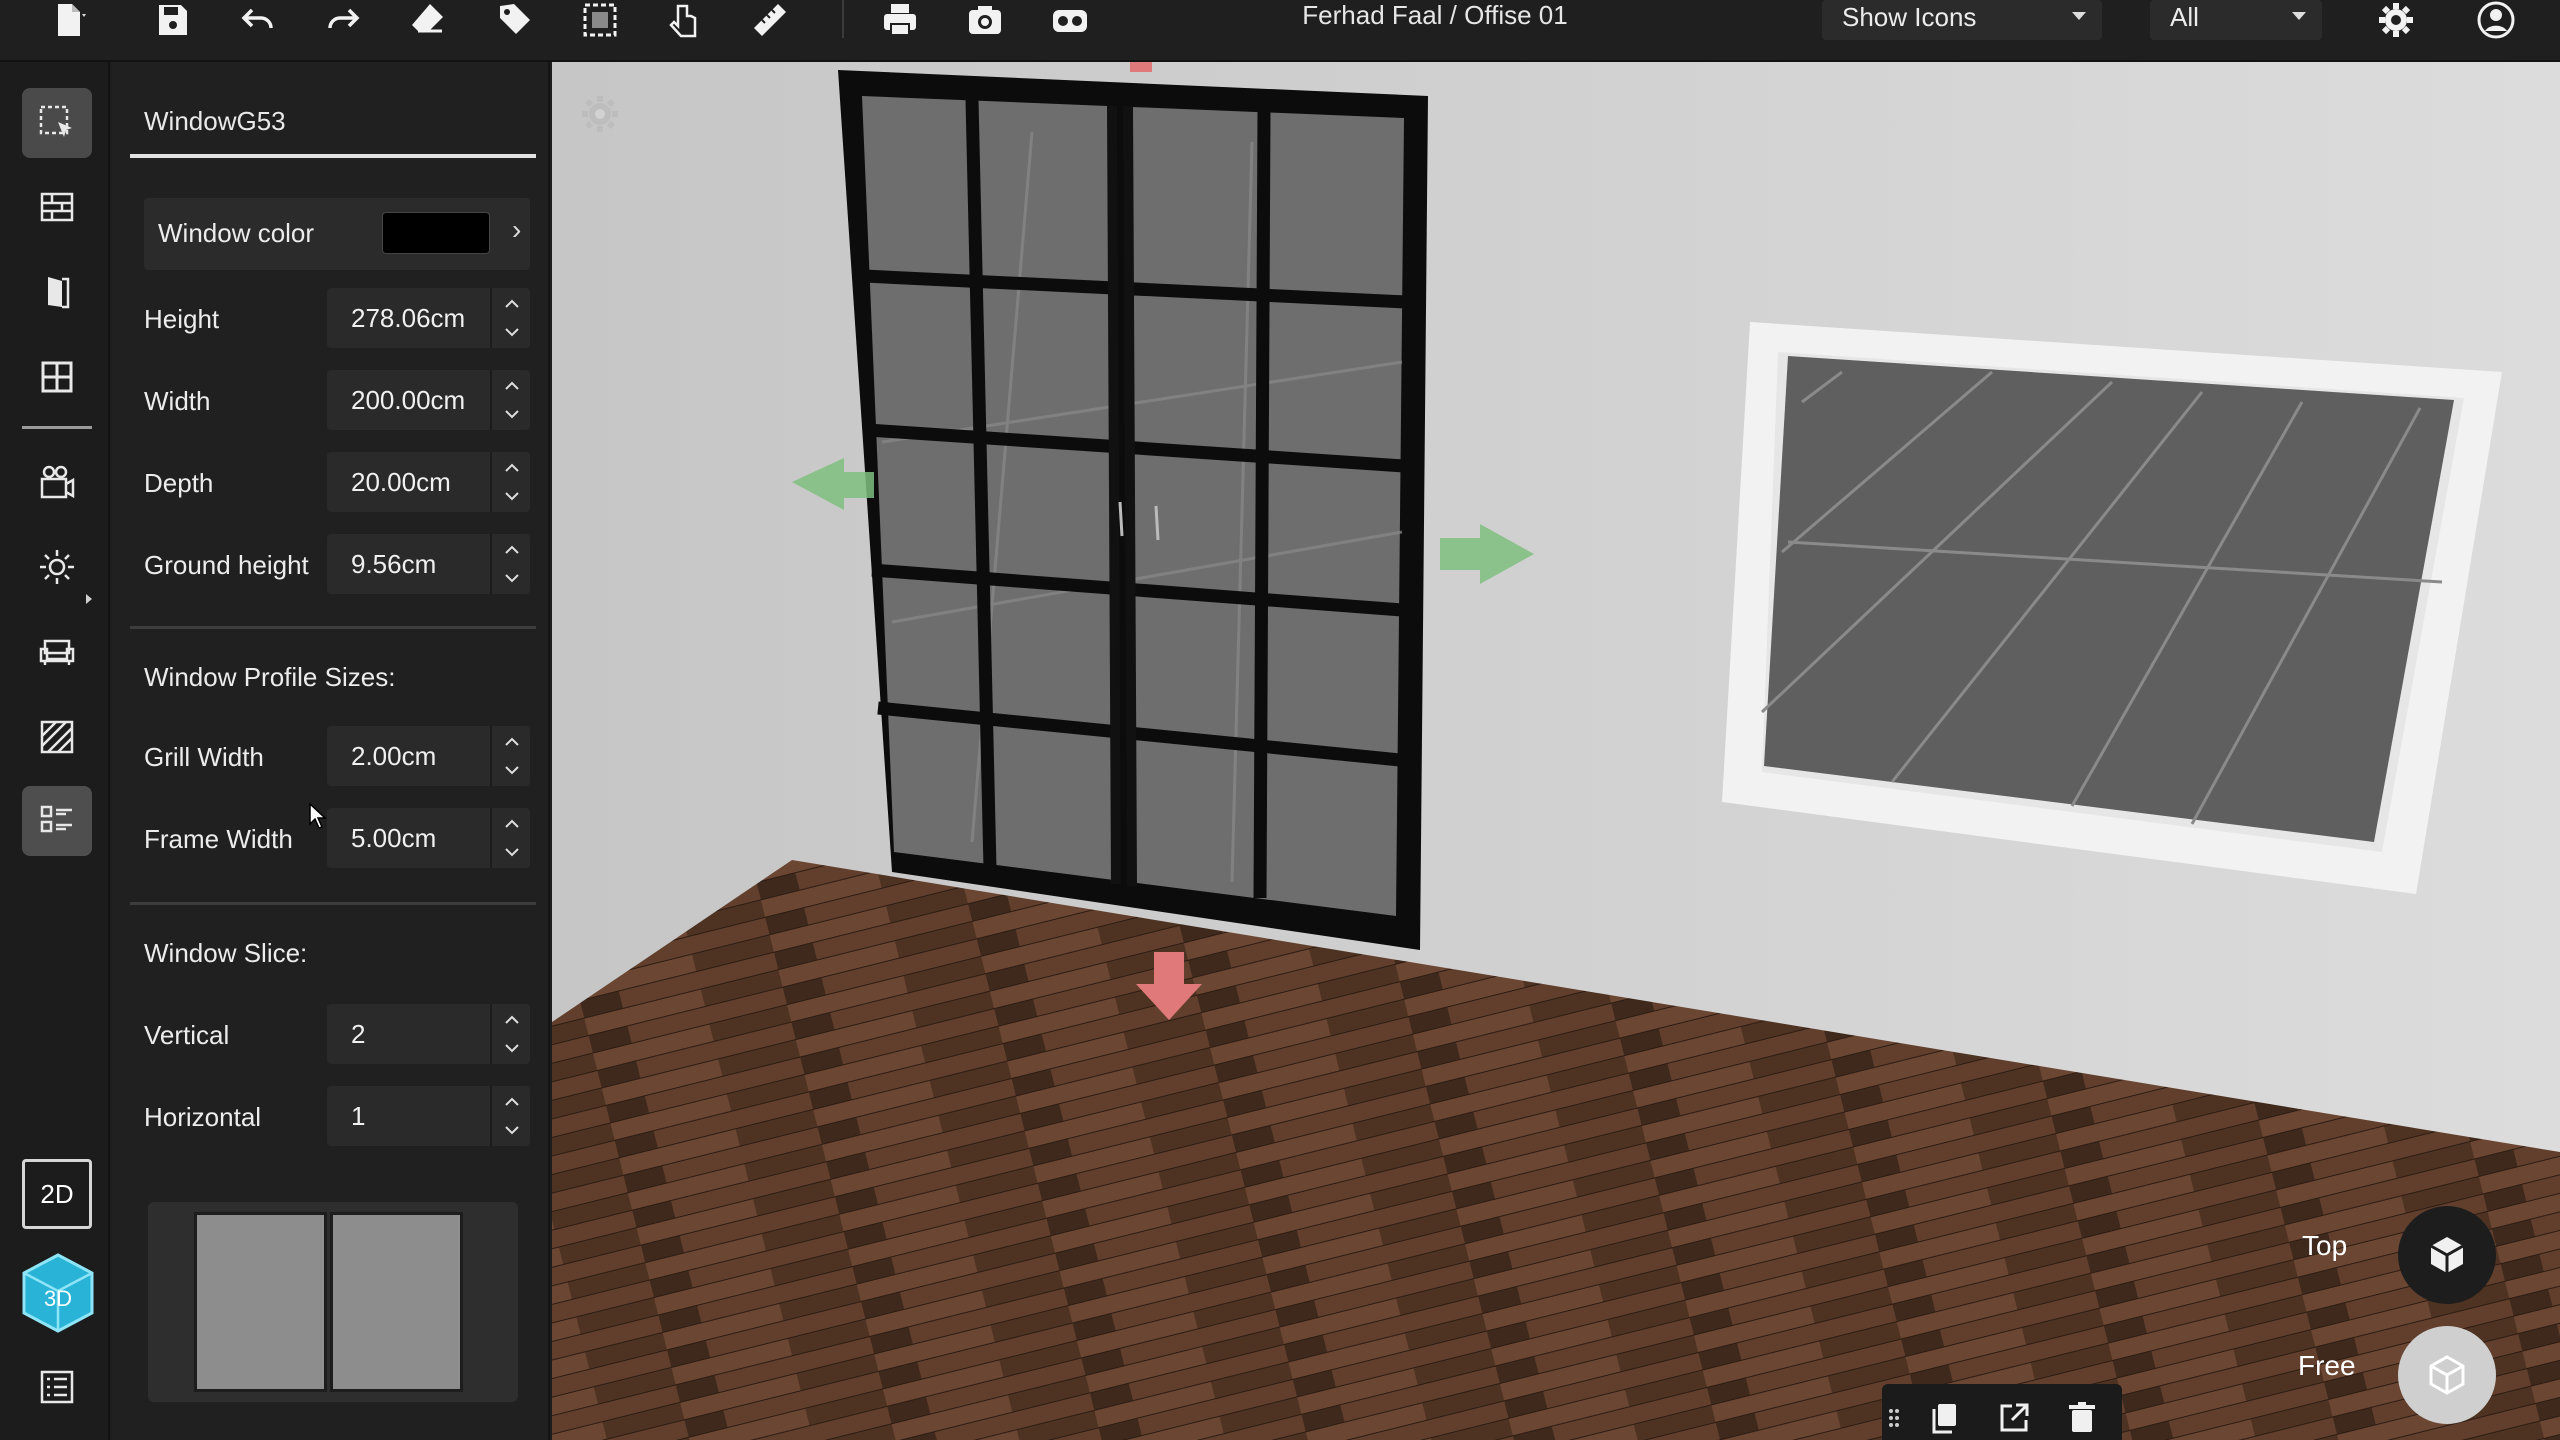  Describe the element at coordinates (900, 20) in the screenshot. I see `print-icon` at that location.